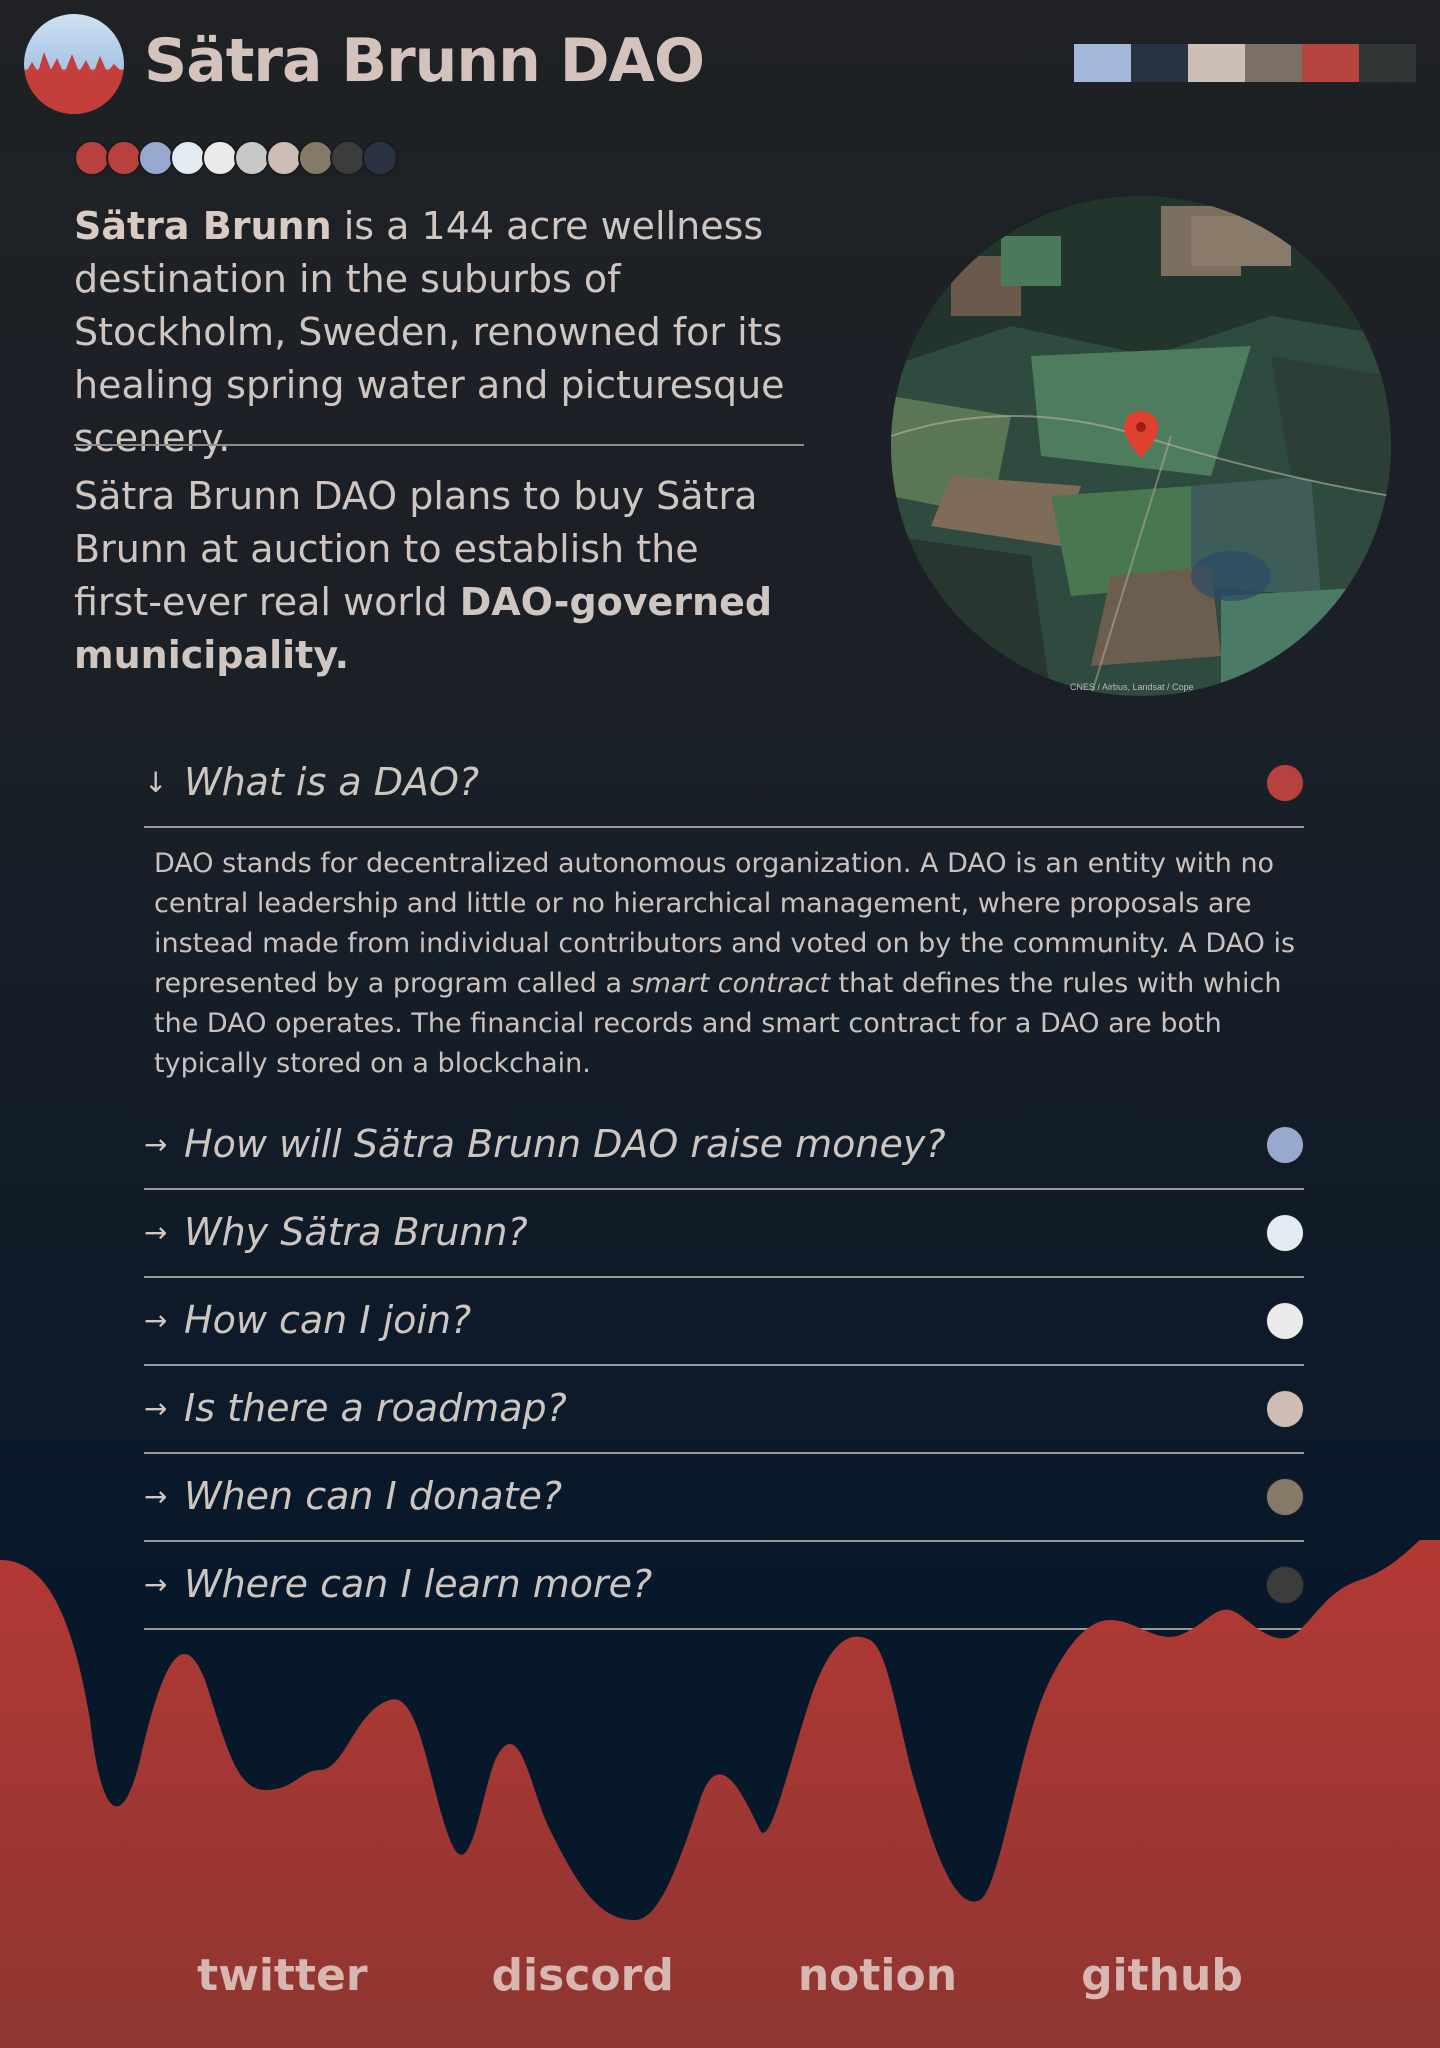 This screenshot has width=1440, height=2048. I want to click on header: Sätra Brunn DAO, so click(720, 64).